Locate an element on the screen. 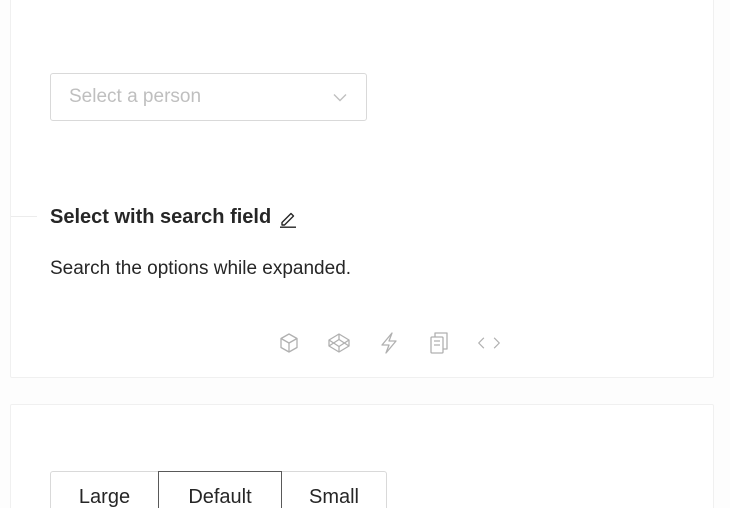 Image resolution: width=730 pixels, height=508 pixels. section-description: Search the options while expanded. is located at coordinates (201, 268).